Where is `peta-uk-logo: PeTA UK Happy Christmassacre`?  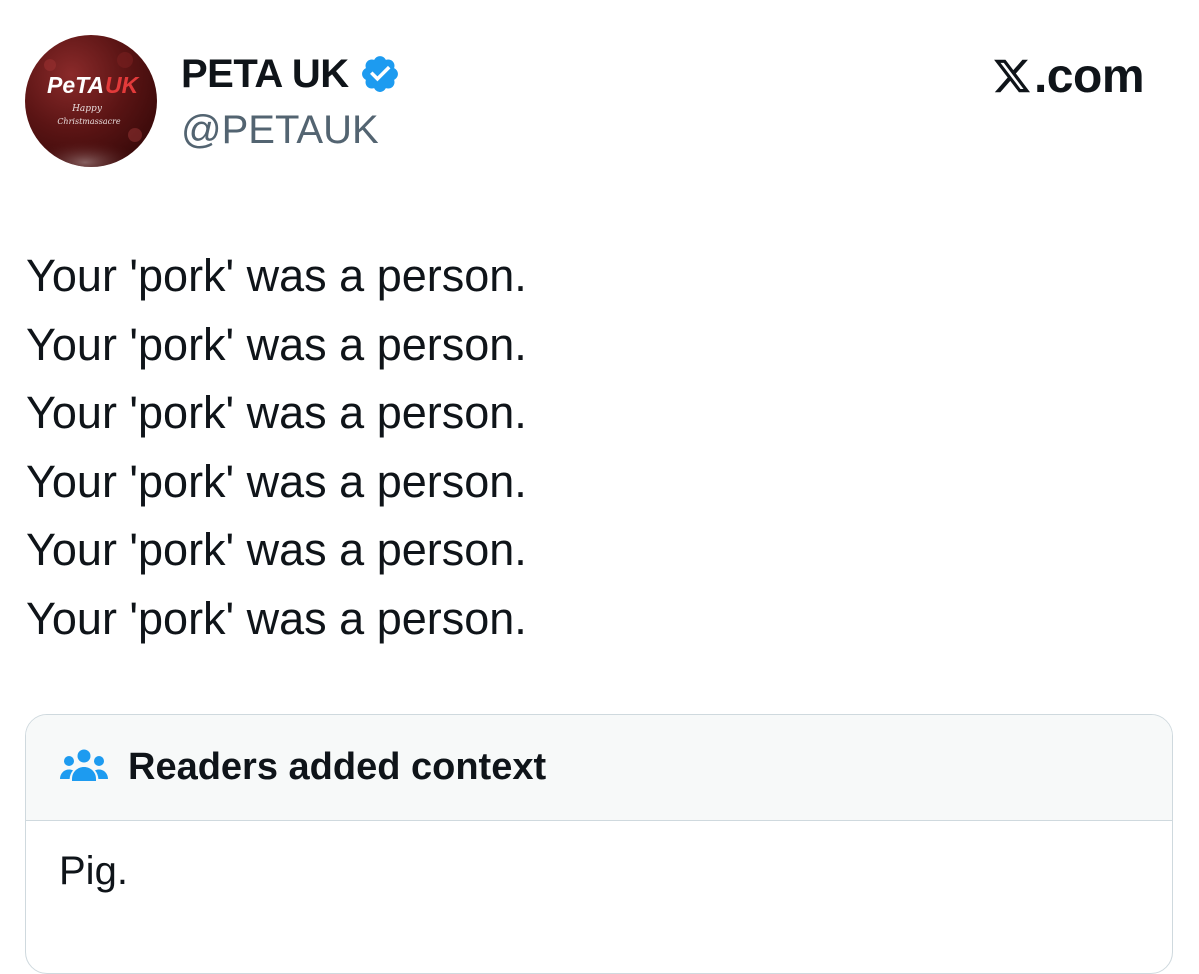
peta-uk-logo: PeTA UK Happy Christmassacre is located at coordinates (86, 109).